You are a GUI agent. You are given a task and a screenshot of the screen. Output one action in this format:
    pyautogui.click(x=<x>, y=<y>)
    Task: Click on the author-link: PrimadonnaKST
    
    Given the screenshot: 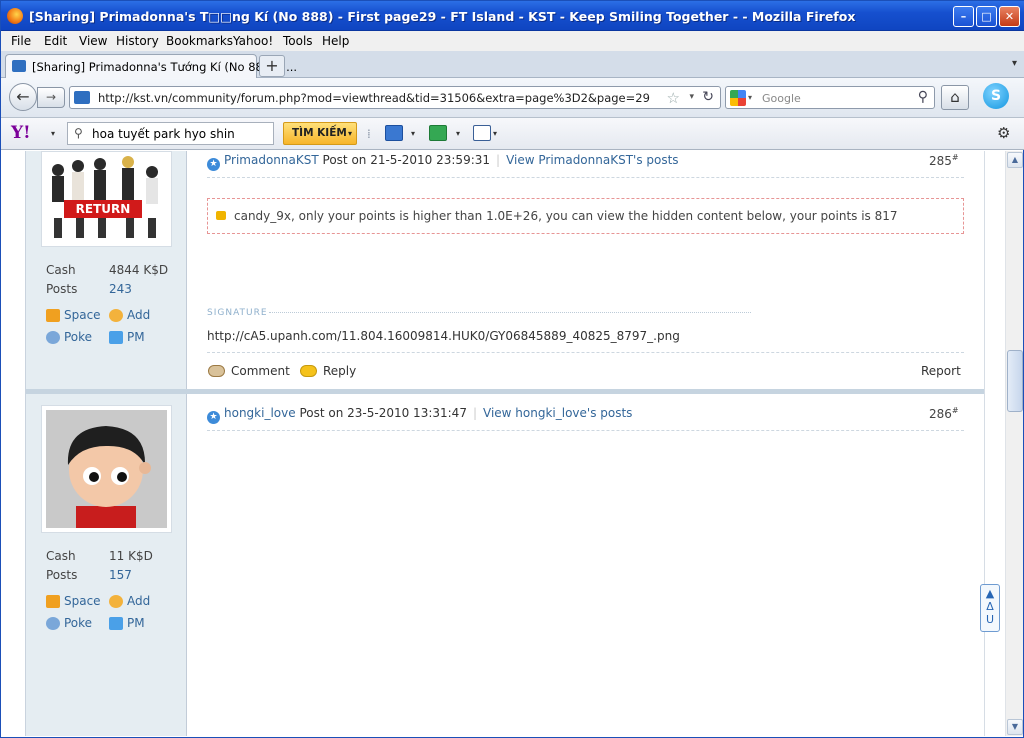 What is the action you would take?
    pyautogui.click(x=271, y=160)
    